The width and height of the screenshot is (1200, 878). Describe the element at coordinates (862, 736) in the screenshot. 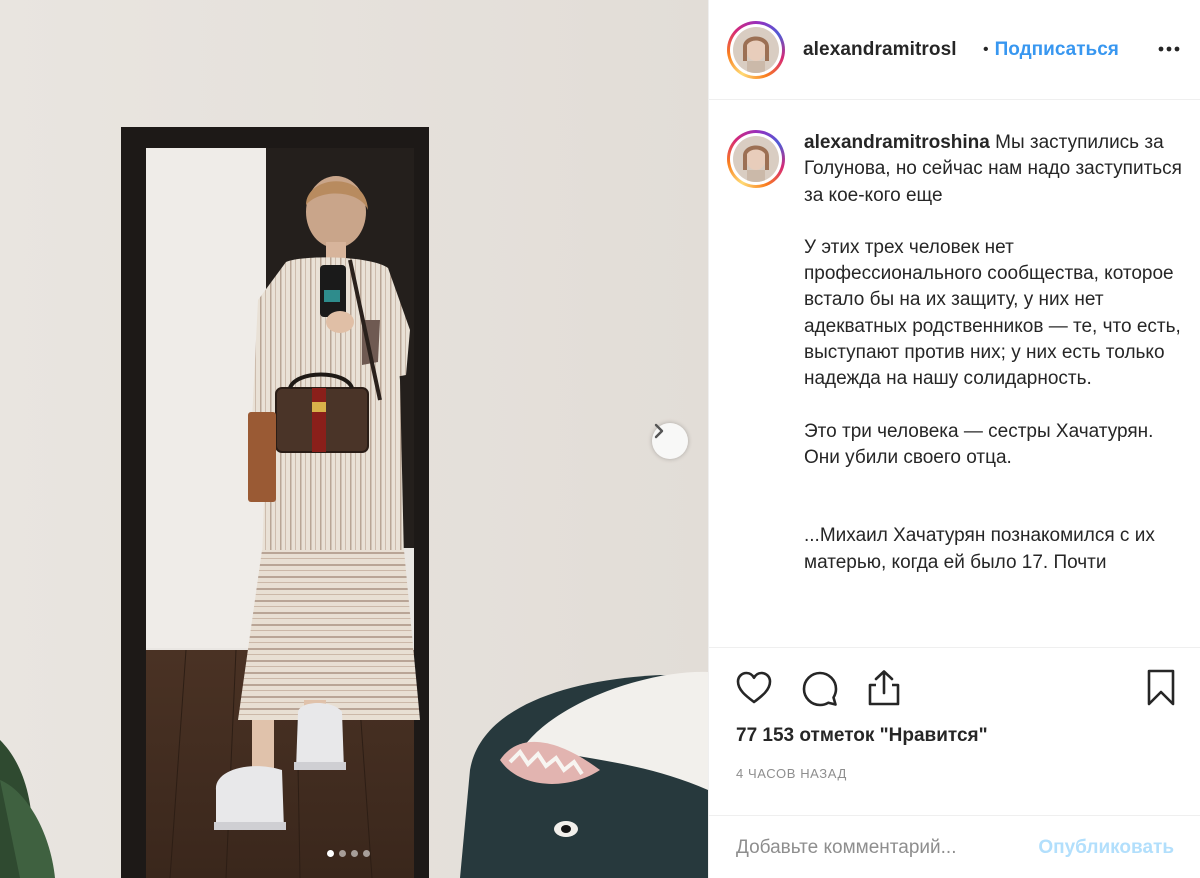

I see `likes-count: 77 153 отметок "Нравится"` at that location.